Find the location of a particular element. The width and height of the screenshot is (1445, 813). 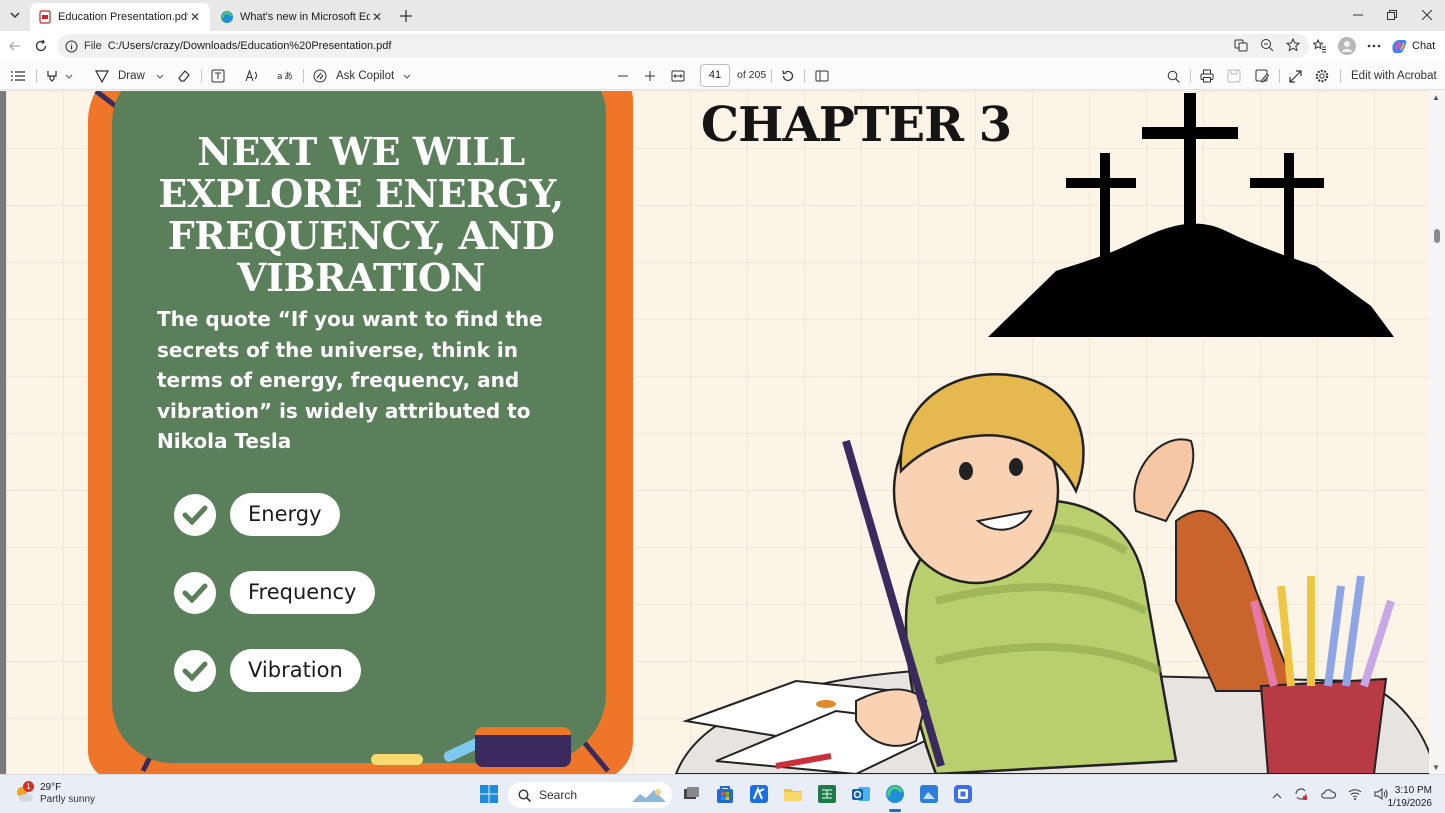

tab-education-pdf: Education Presentation.pdf ✕ is located at coordinates (120, 17).